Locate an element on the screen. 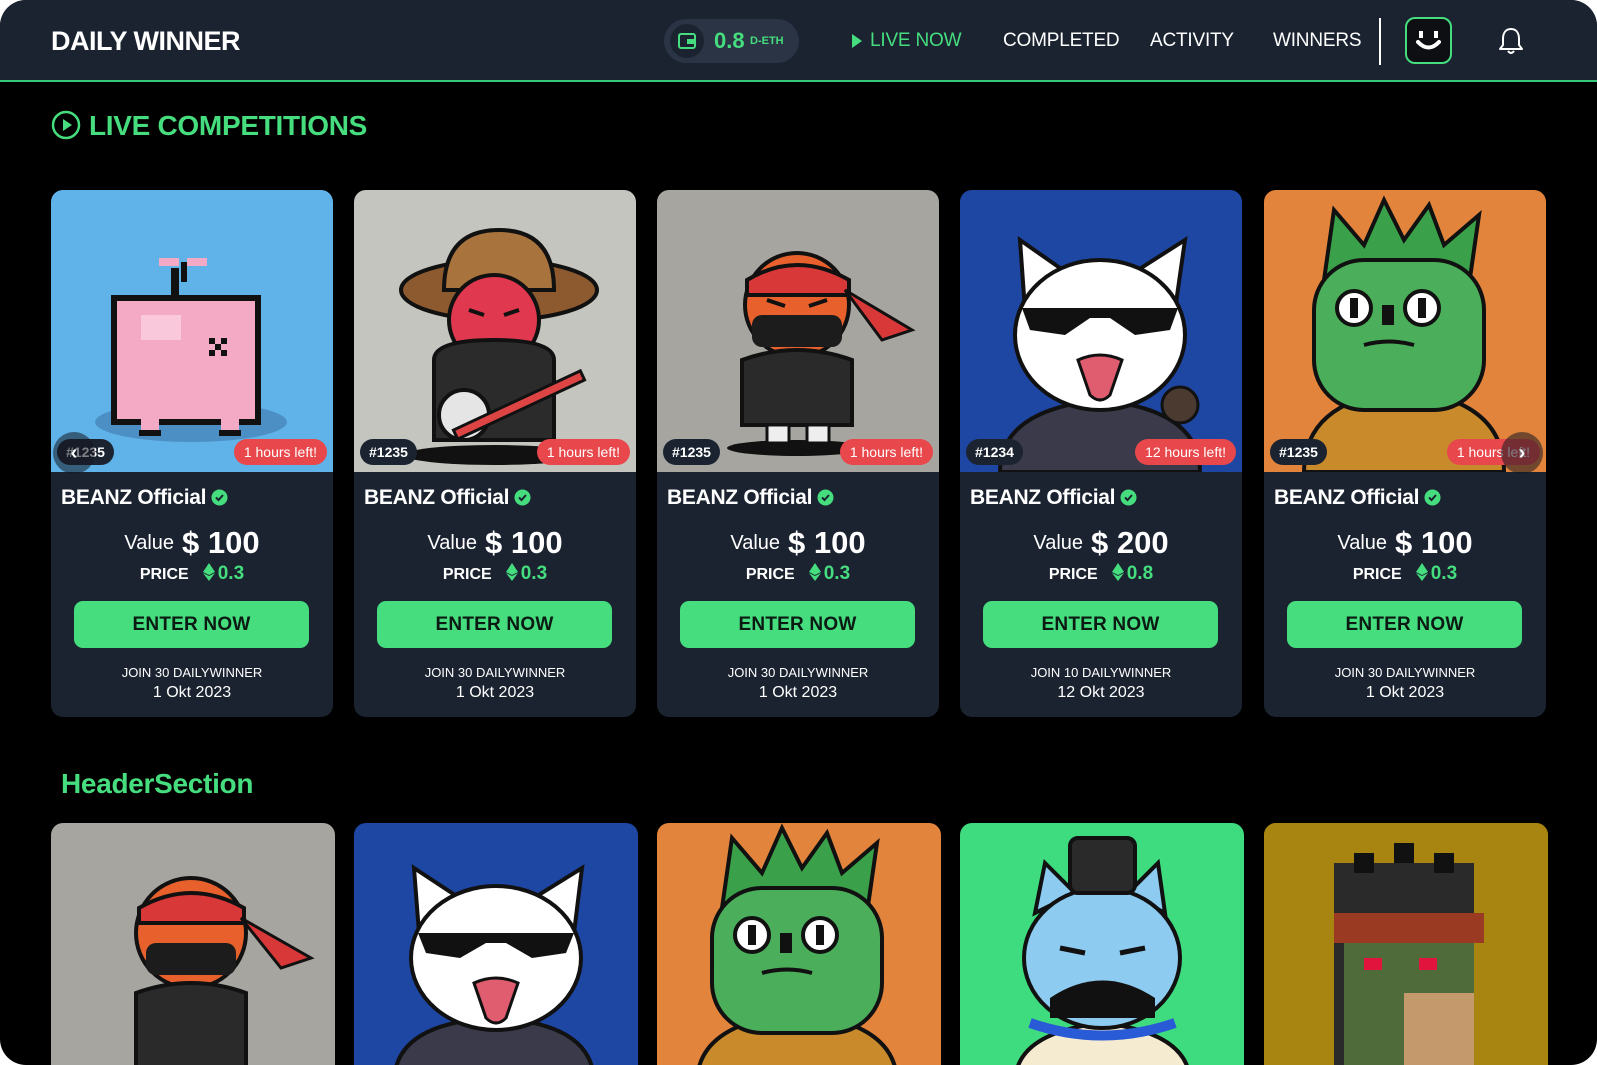  competition-date: 12 Okt 2023 is located at coordinates (1101, 692).